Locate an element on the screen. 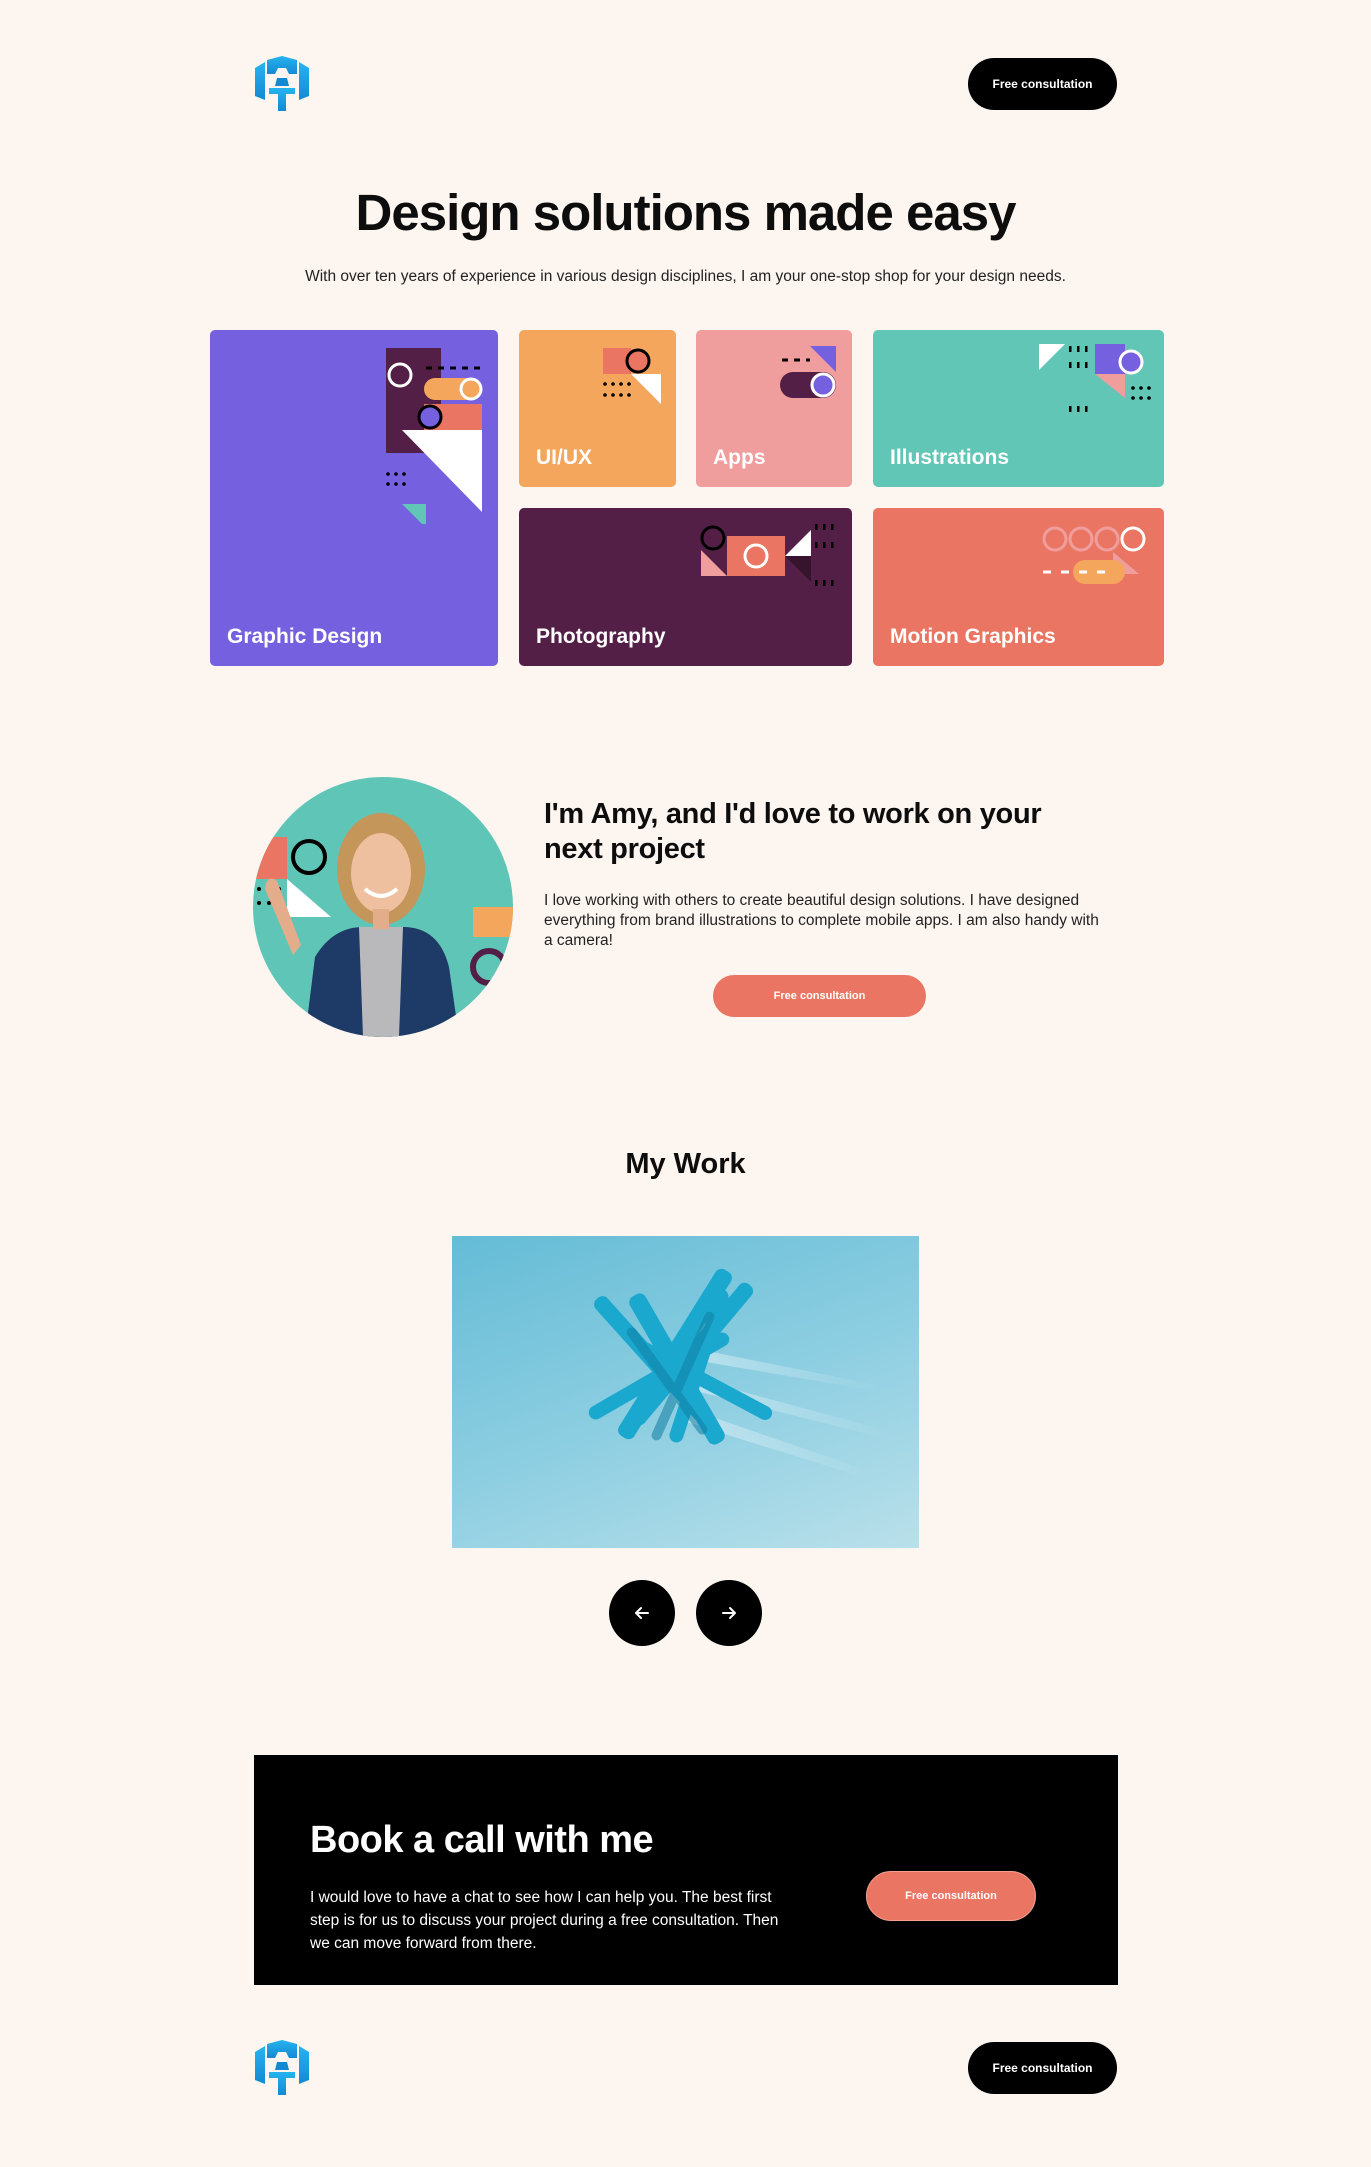 The height and width of the screenshot is (2167, 1371). footer-logo is located at coordinates (282, 2068).